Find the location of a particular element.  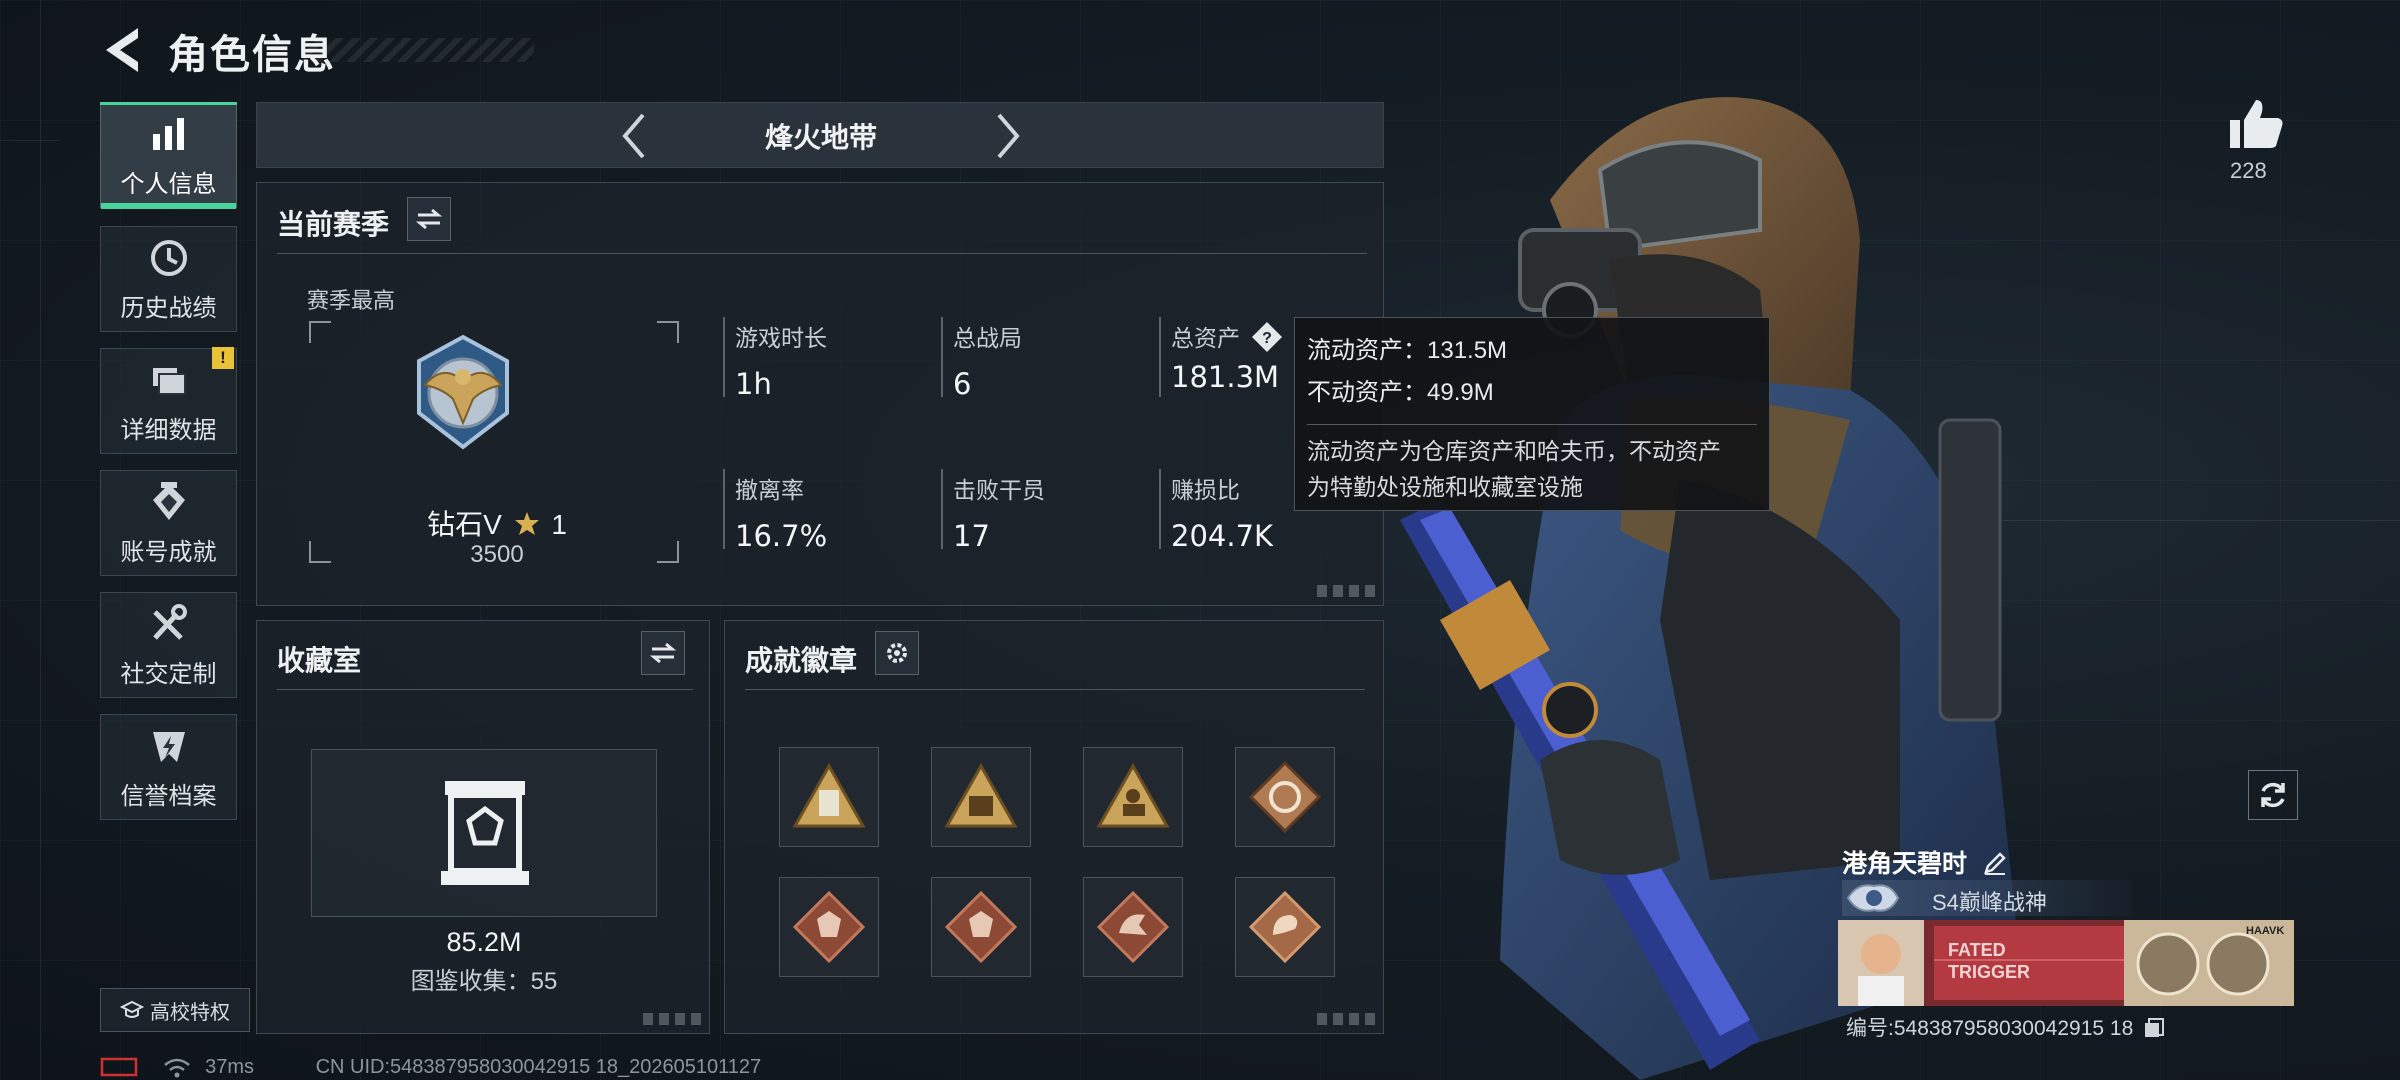

season-best-label: 赛季最高 is located at coordinates (351, 300).